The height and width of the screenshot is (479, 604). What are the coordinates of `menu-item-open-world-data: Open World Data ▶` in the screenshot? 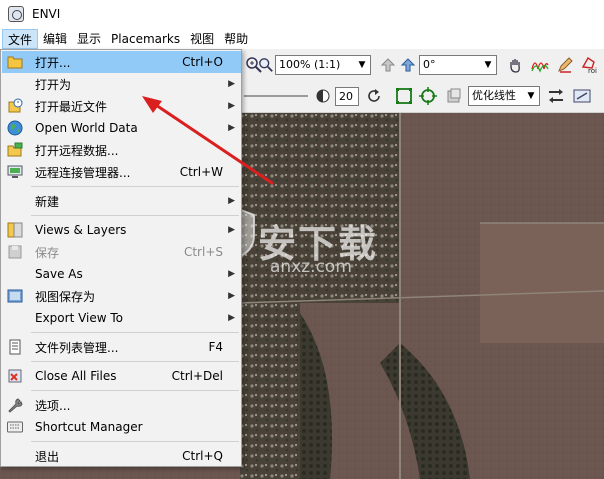 It's located at (121, 128).